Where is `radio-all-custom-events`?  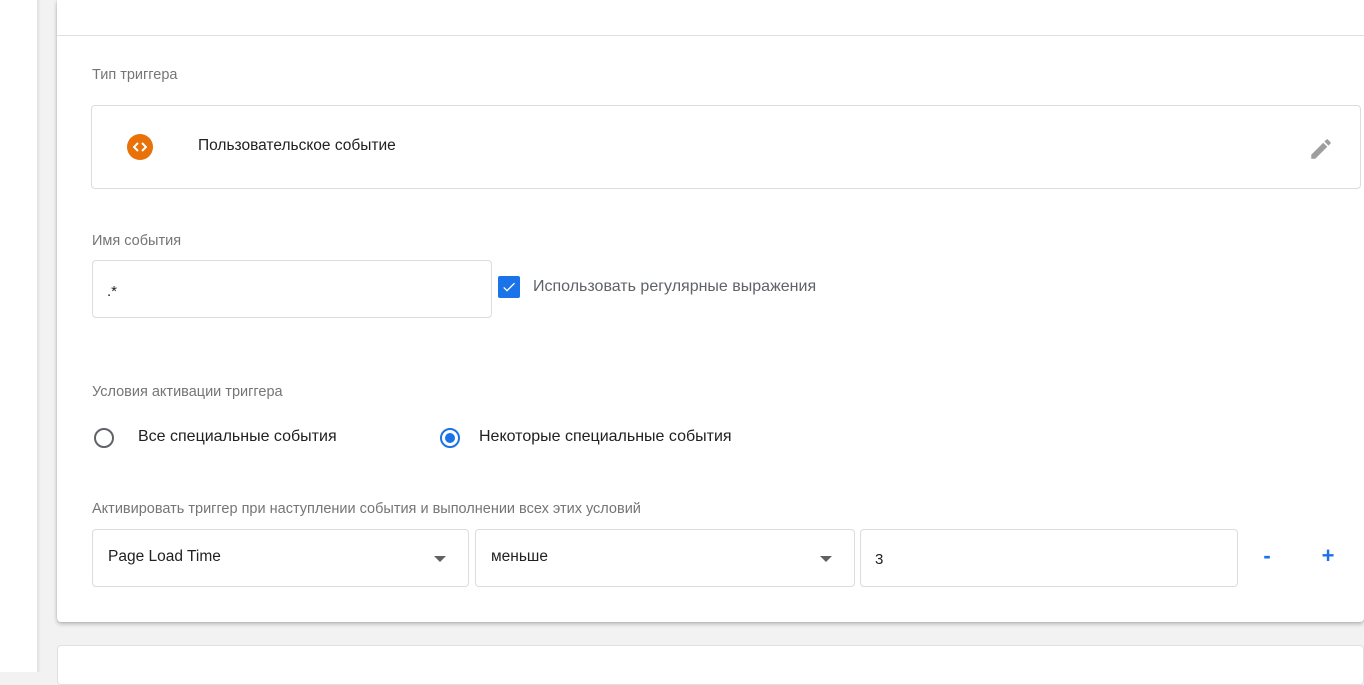 radio-all-custom-events is located at coordinates (104, 438).